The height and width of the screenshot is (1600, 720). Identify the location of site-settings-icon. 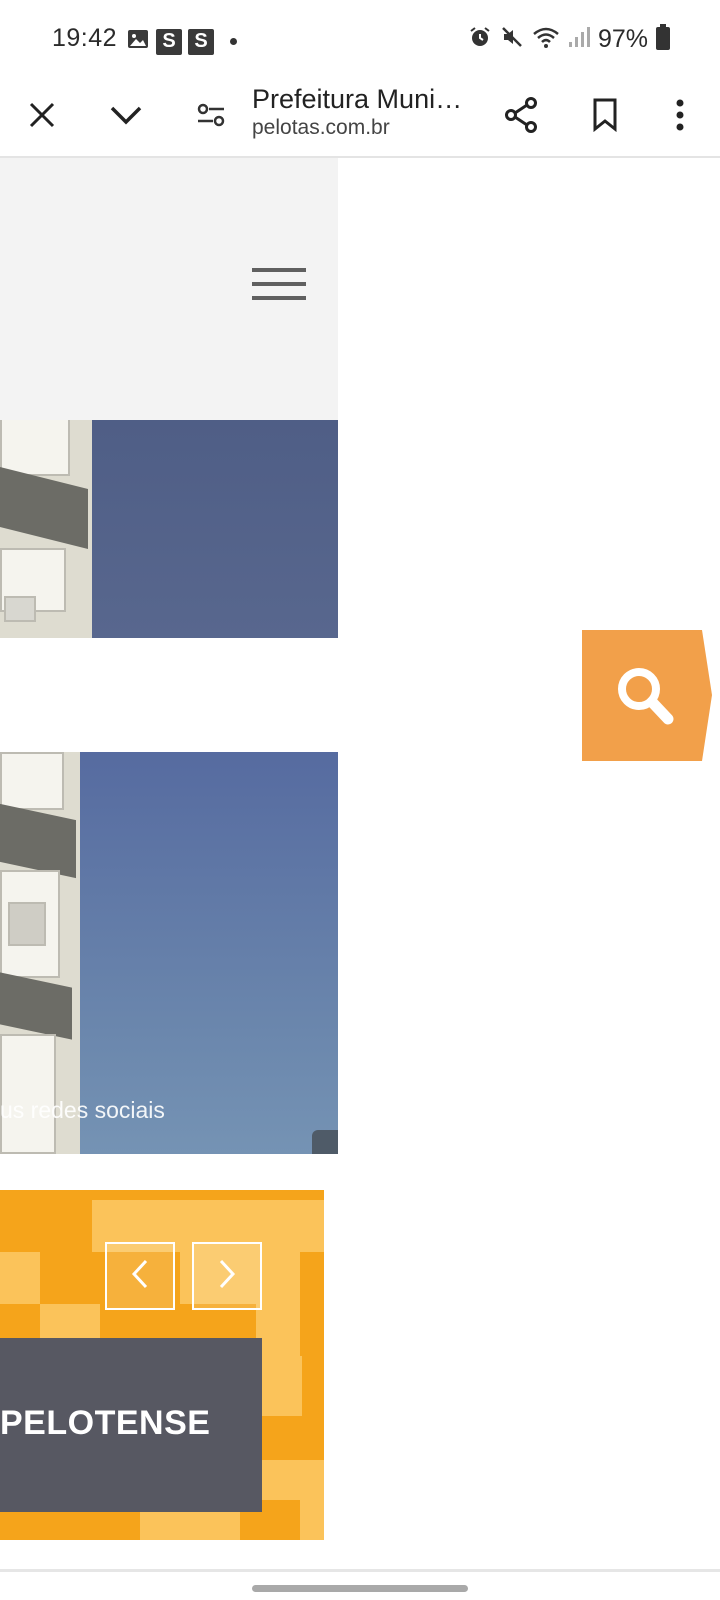
(211, 115).